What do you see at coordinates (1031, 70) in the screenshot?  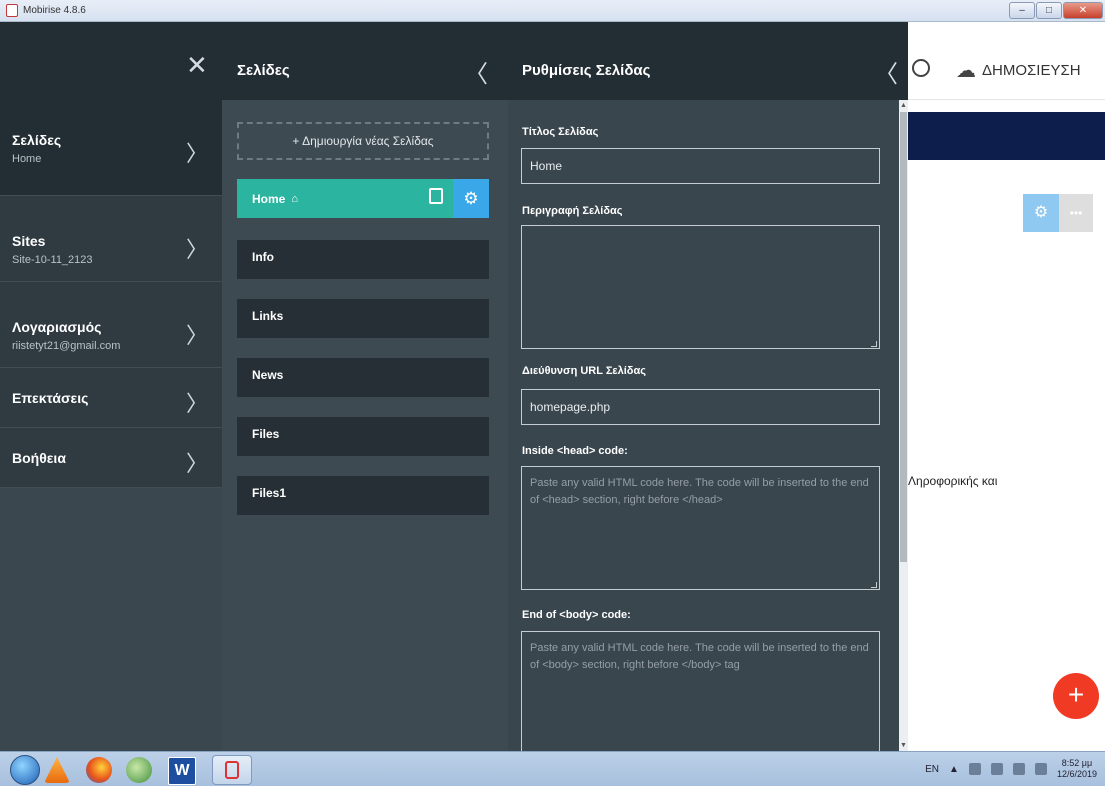 I see `publish-label: ΔΗΜΟΣΙΕΥΣΗ` at bounding box center [1031, 70].